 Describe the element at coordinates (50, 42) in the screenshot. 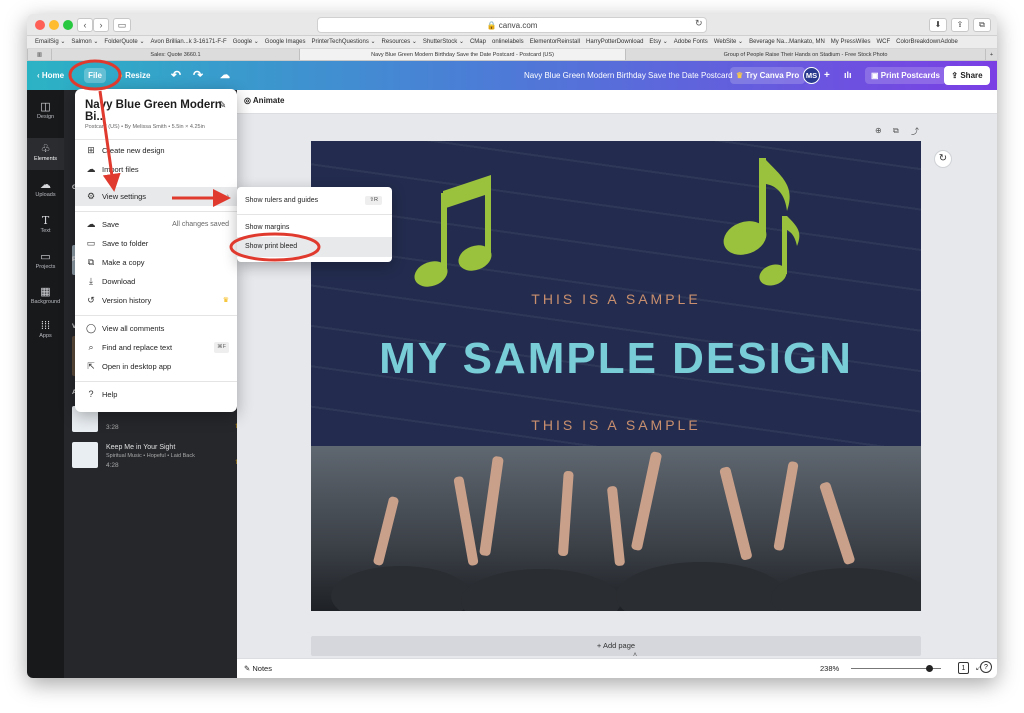

I see `bookmark-item: EmailSig ⌄` at that location.